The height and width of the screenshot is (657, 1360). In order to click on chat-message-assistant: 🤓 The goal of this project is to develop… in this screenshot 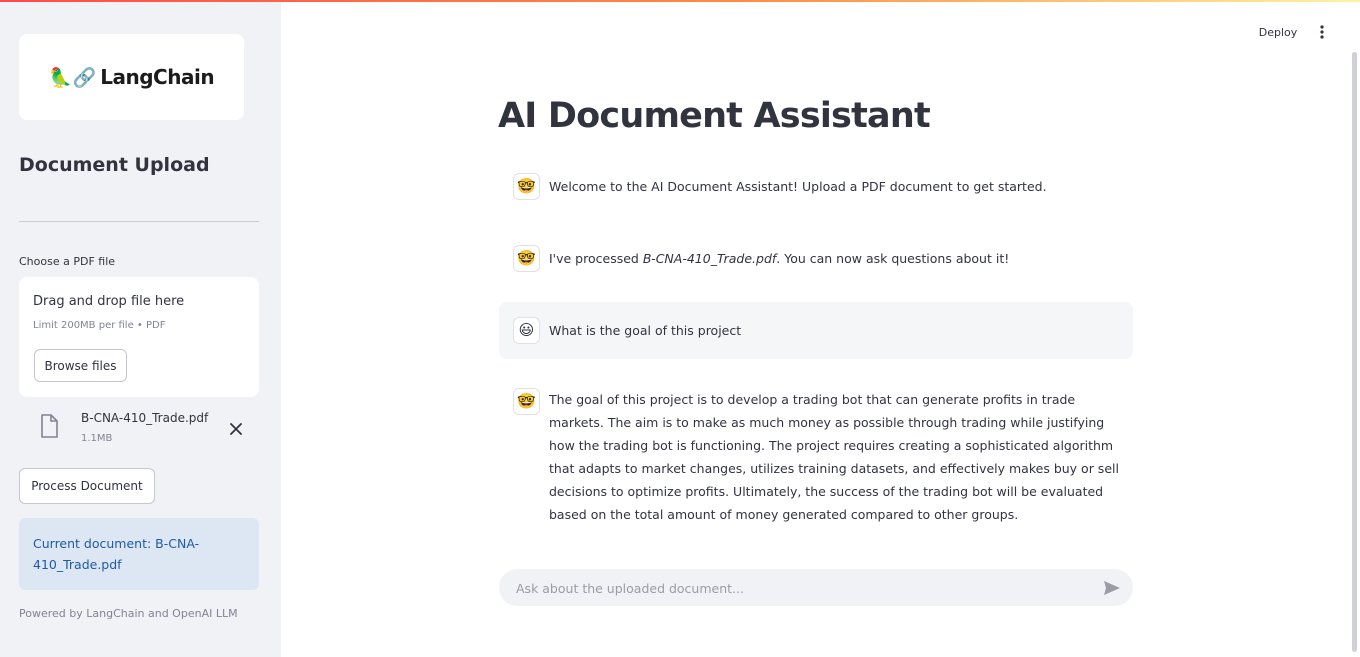, I will do `click(816, 459)`.